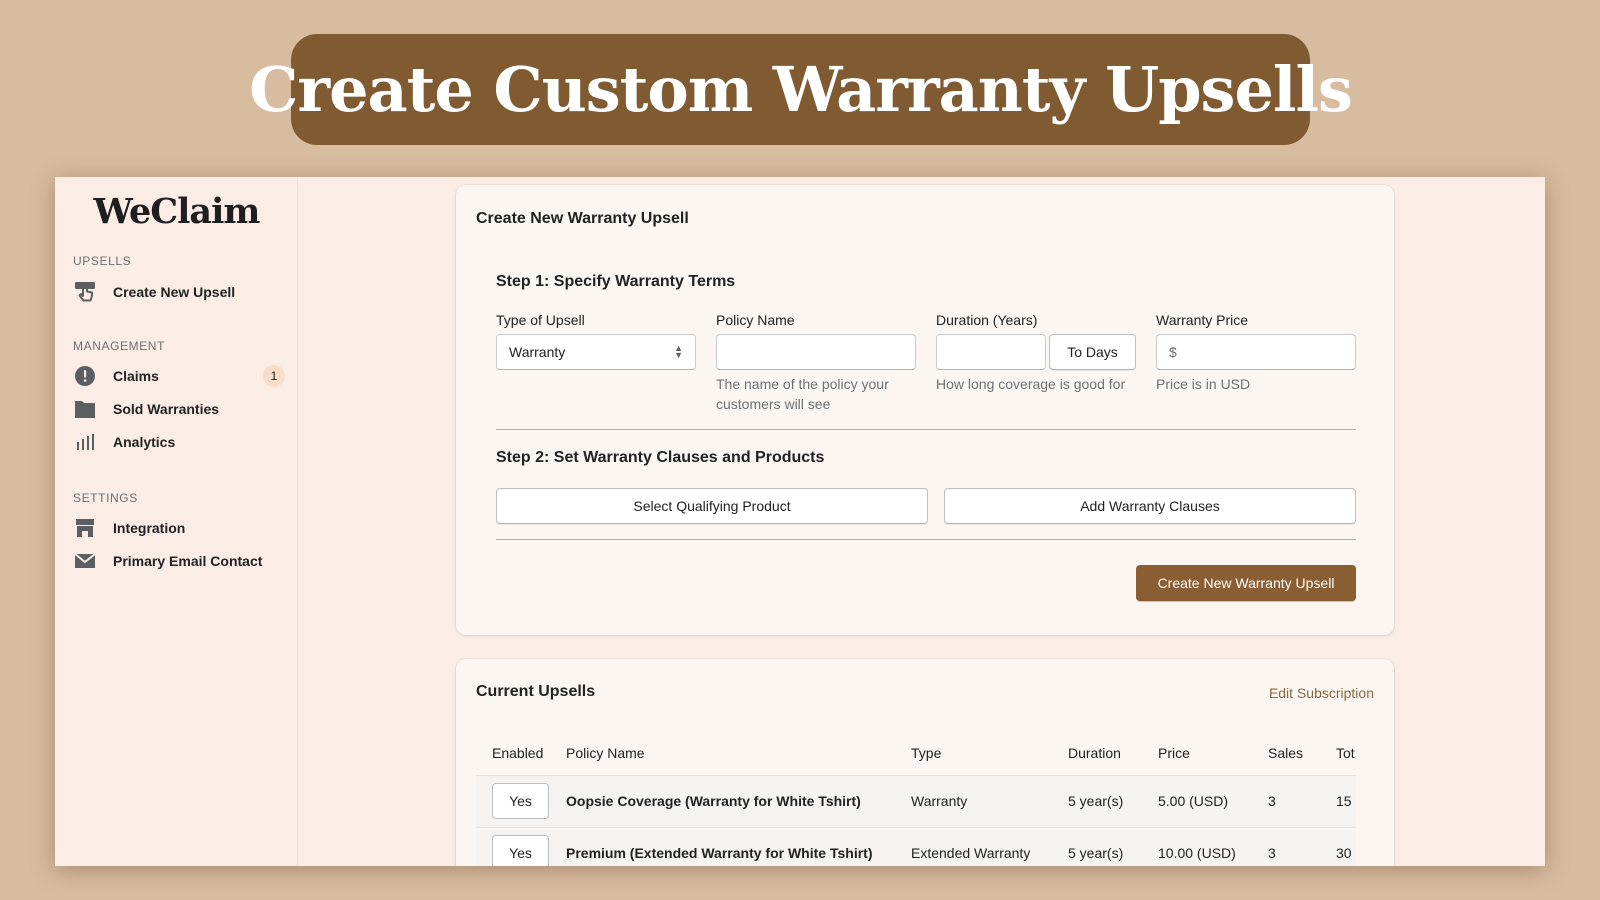 The image size is (1600, 900). Describe the element at coordinates (85, 561) in the screenshot. I see `email-icon` at that location.